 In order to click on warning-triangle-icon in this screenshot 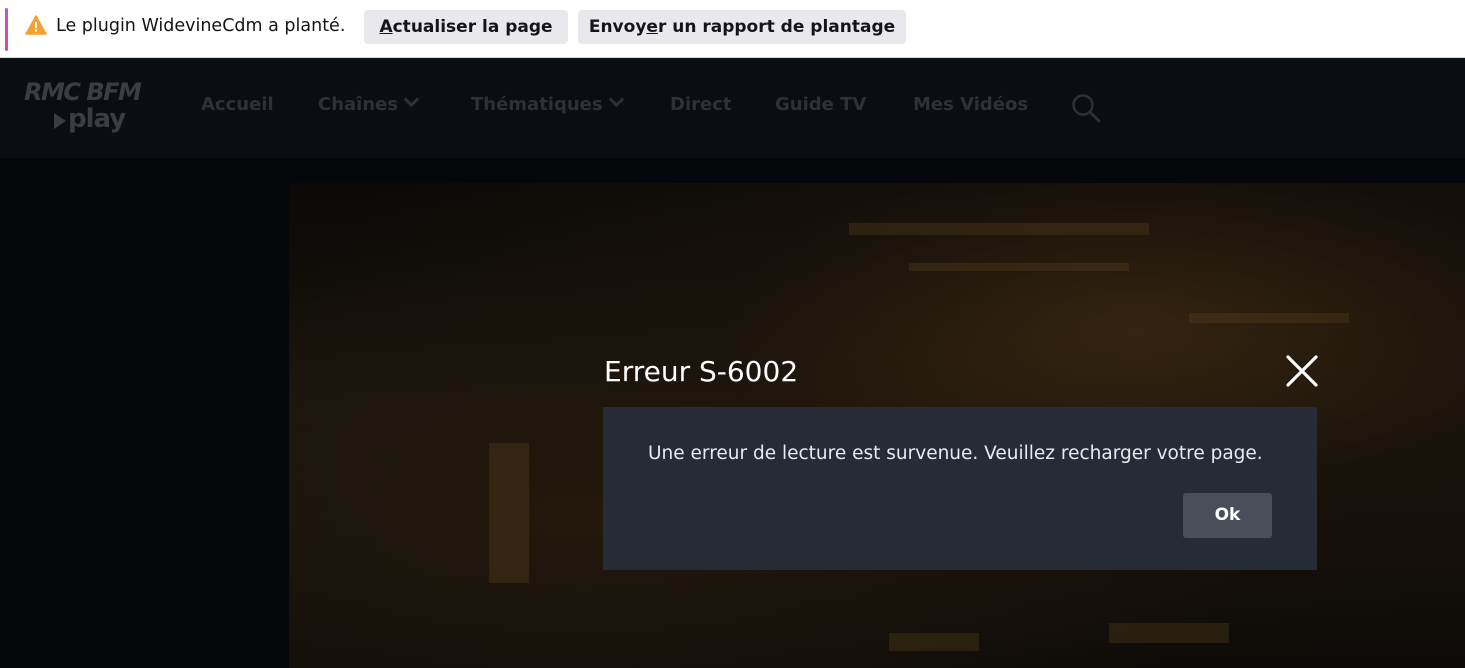, I will do `click(36, 25)`.